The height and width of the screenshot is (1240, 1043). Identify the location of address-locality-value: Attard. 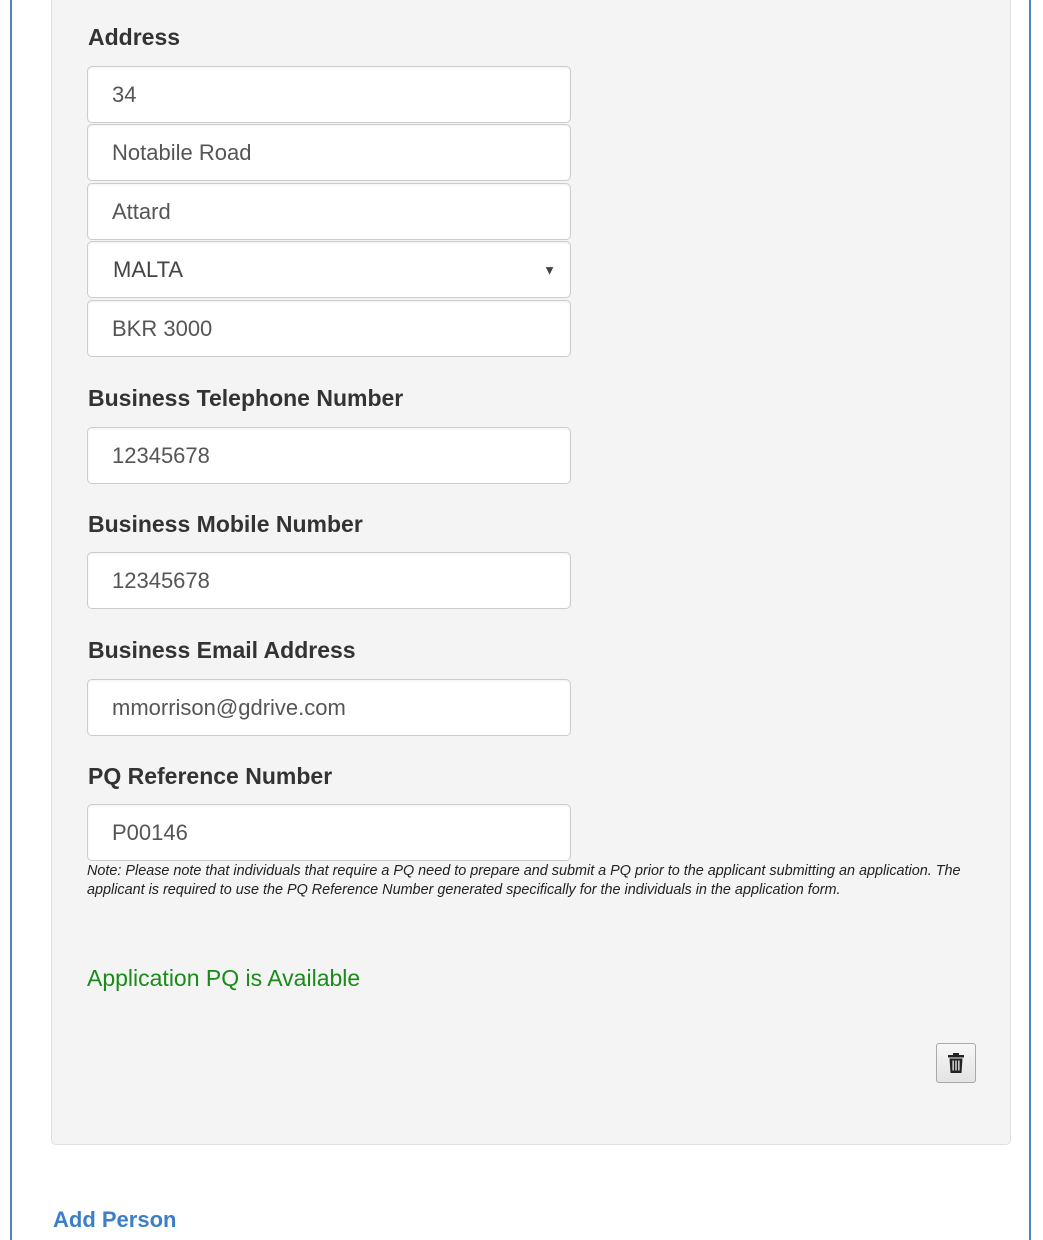
(141, 211).